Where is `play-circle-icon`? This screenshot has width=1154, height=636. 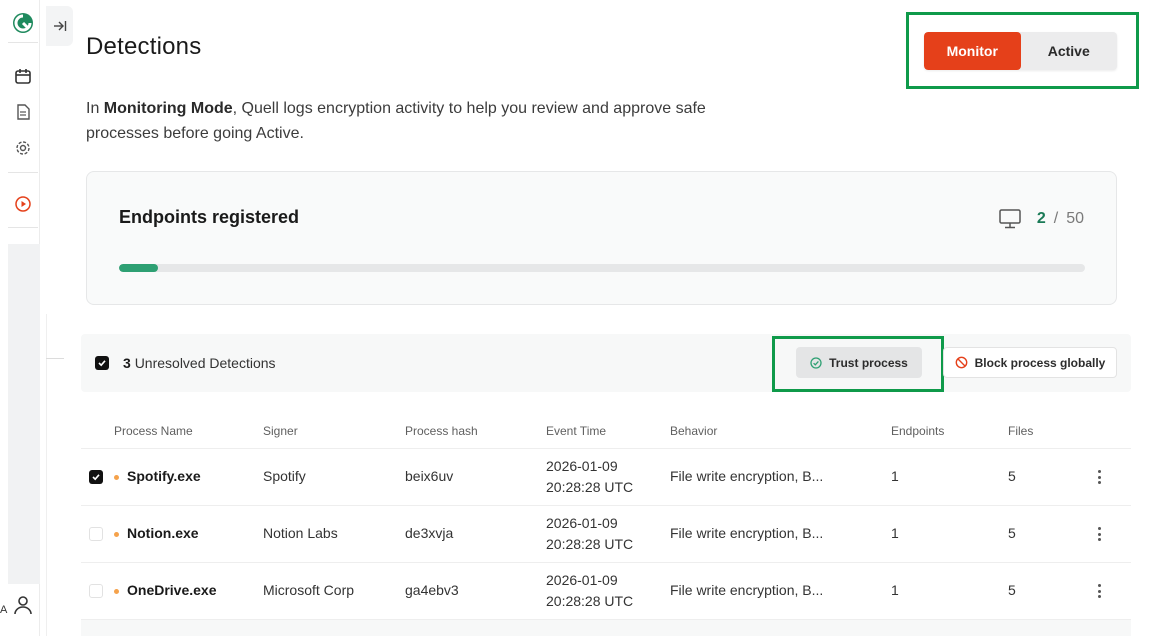 play-circle-icon is located at coordinates (23, 204).